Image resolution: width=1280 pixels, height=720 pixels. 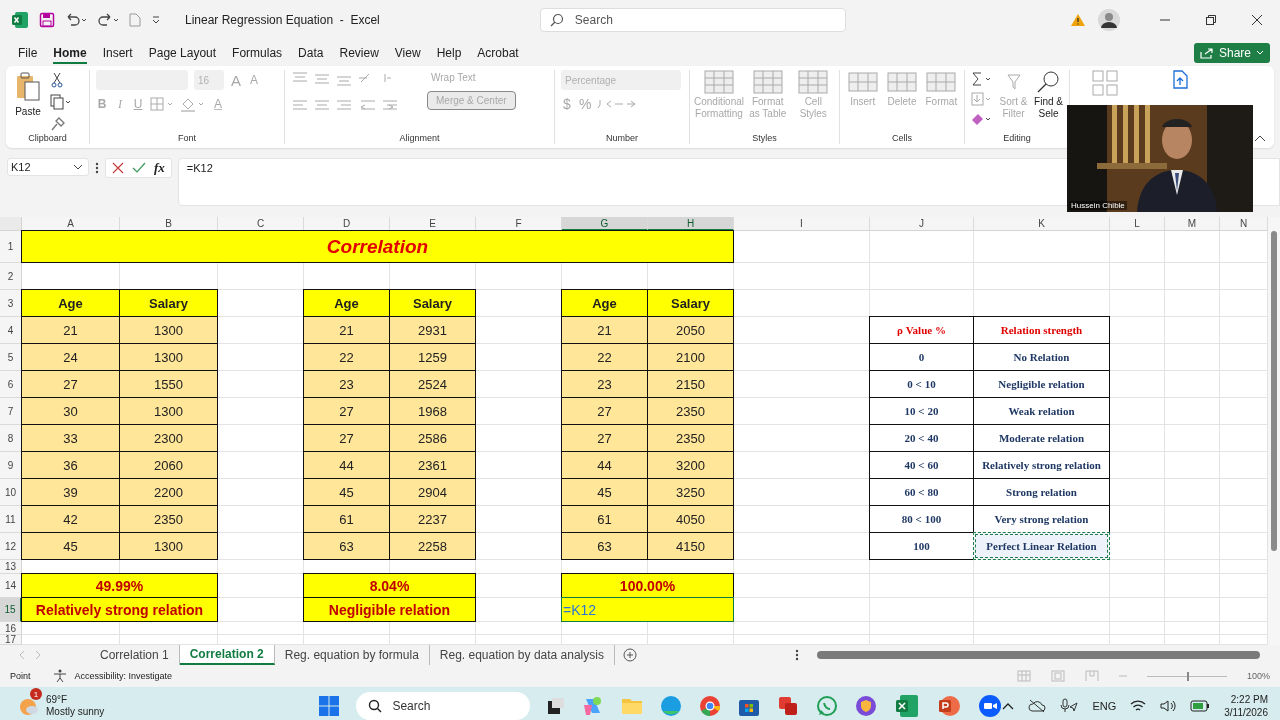 I want to click on column-header: C, so click(x=261, y=224).